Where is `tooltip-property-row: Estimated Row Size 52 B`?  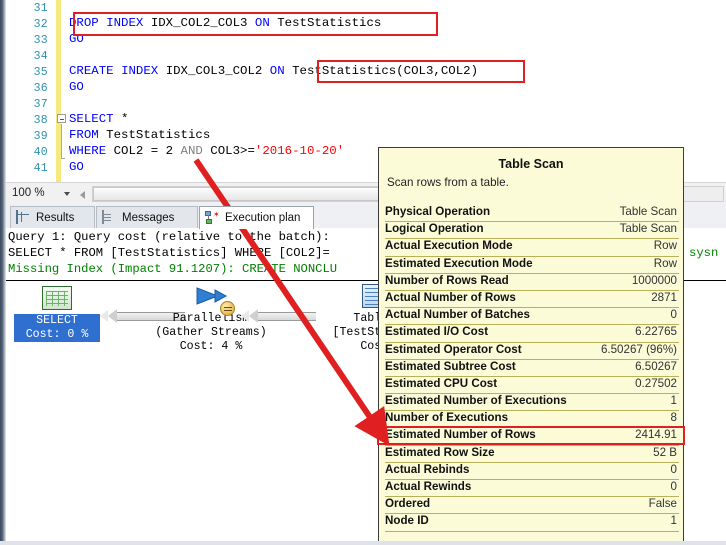
tooltip-property-row: Estimated Row Size 52 B is located at coordinates (532, 454).